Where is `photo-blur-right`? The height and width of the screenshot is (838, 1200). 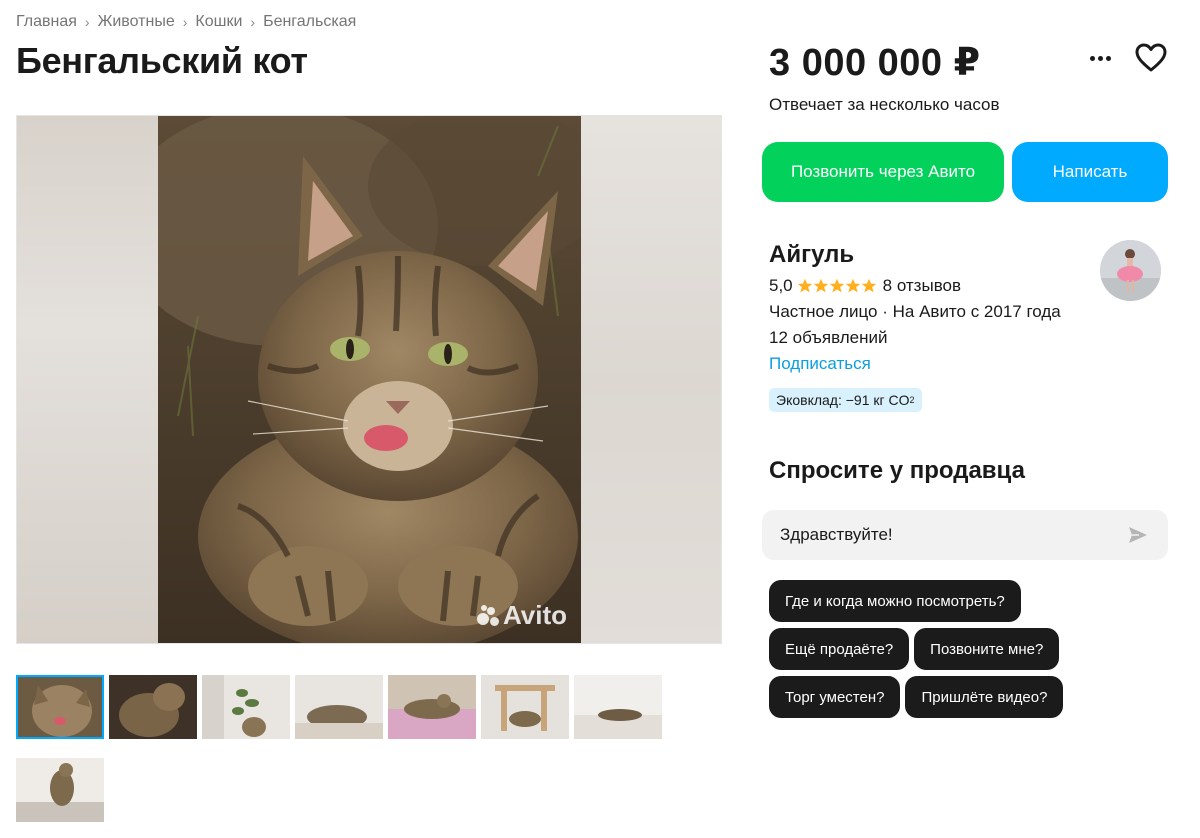 photo-blur-right is located at coordinates (650, 379).